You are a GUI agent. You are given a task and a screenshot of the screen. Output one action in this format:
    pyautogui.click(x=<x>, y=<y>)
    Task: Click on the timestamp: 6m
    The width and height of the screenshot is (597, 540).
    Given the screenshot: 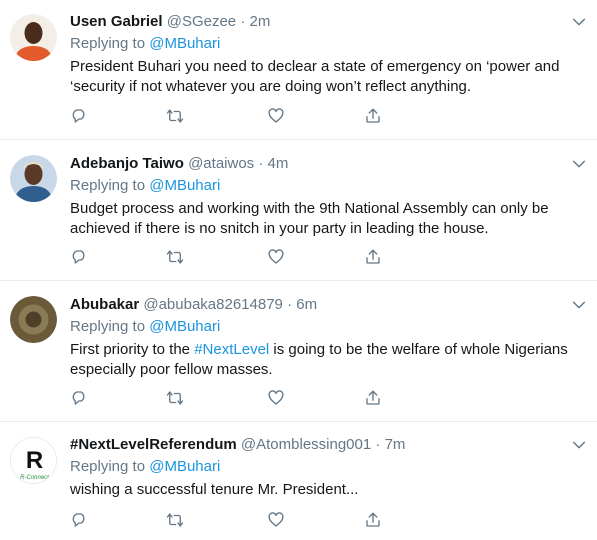 What is the action you would take?
    pyautogui.click(x=306, y=304)
    